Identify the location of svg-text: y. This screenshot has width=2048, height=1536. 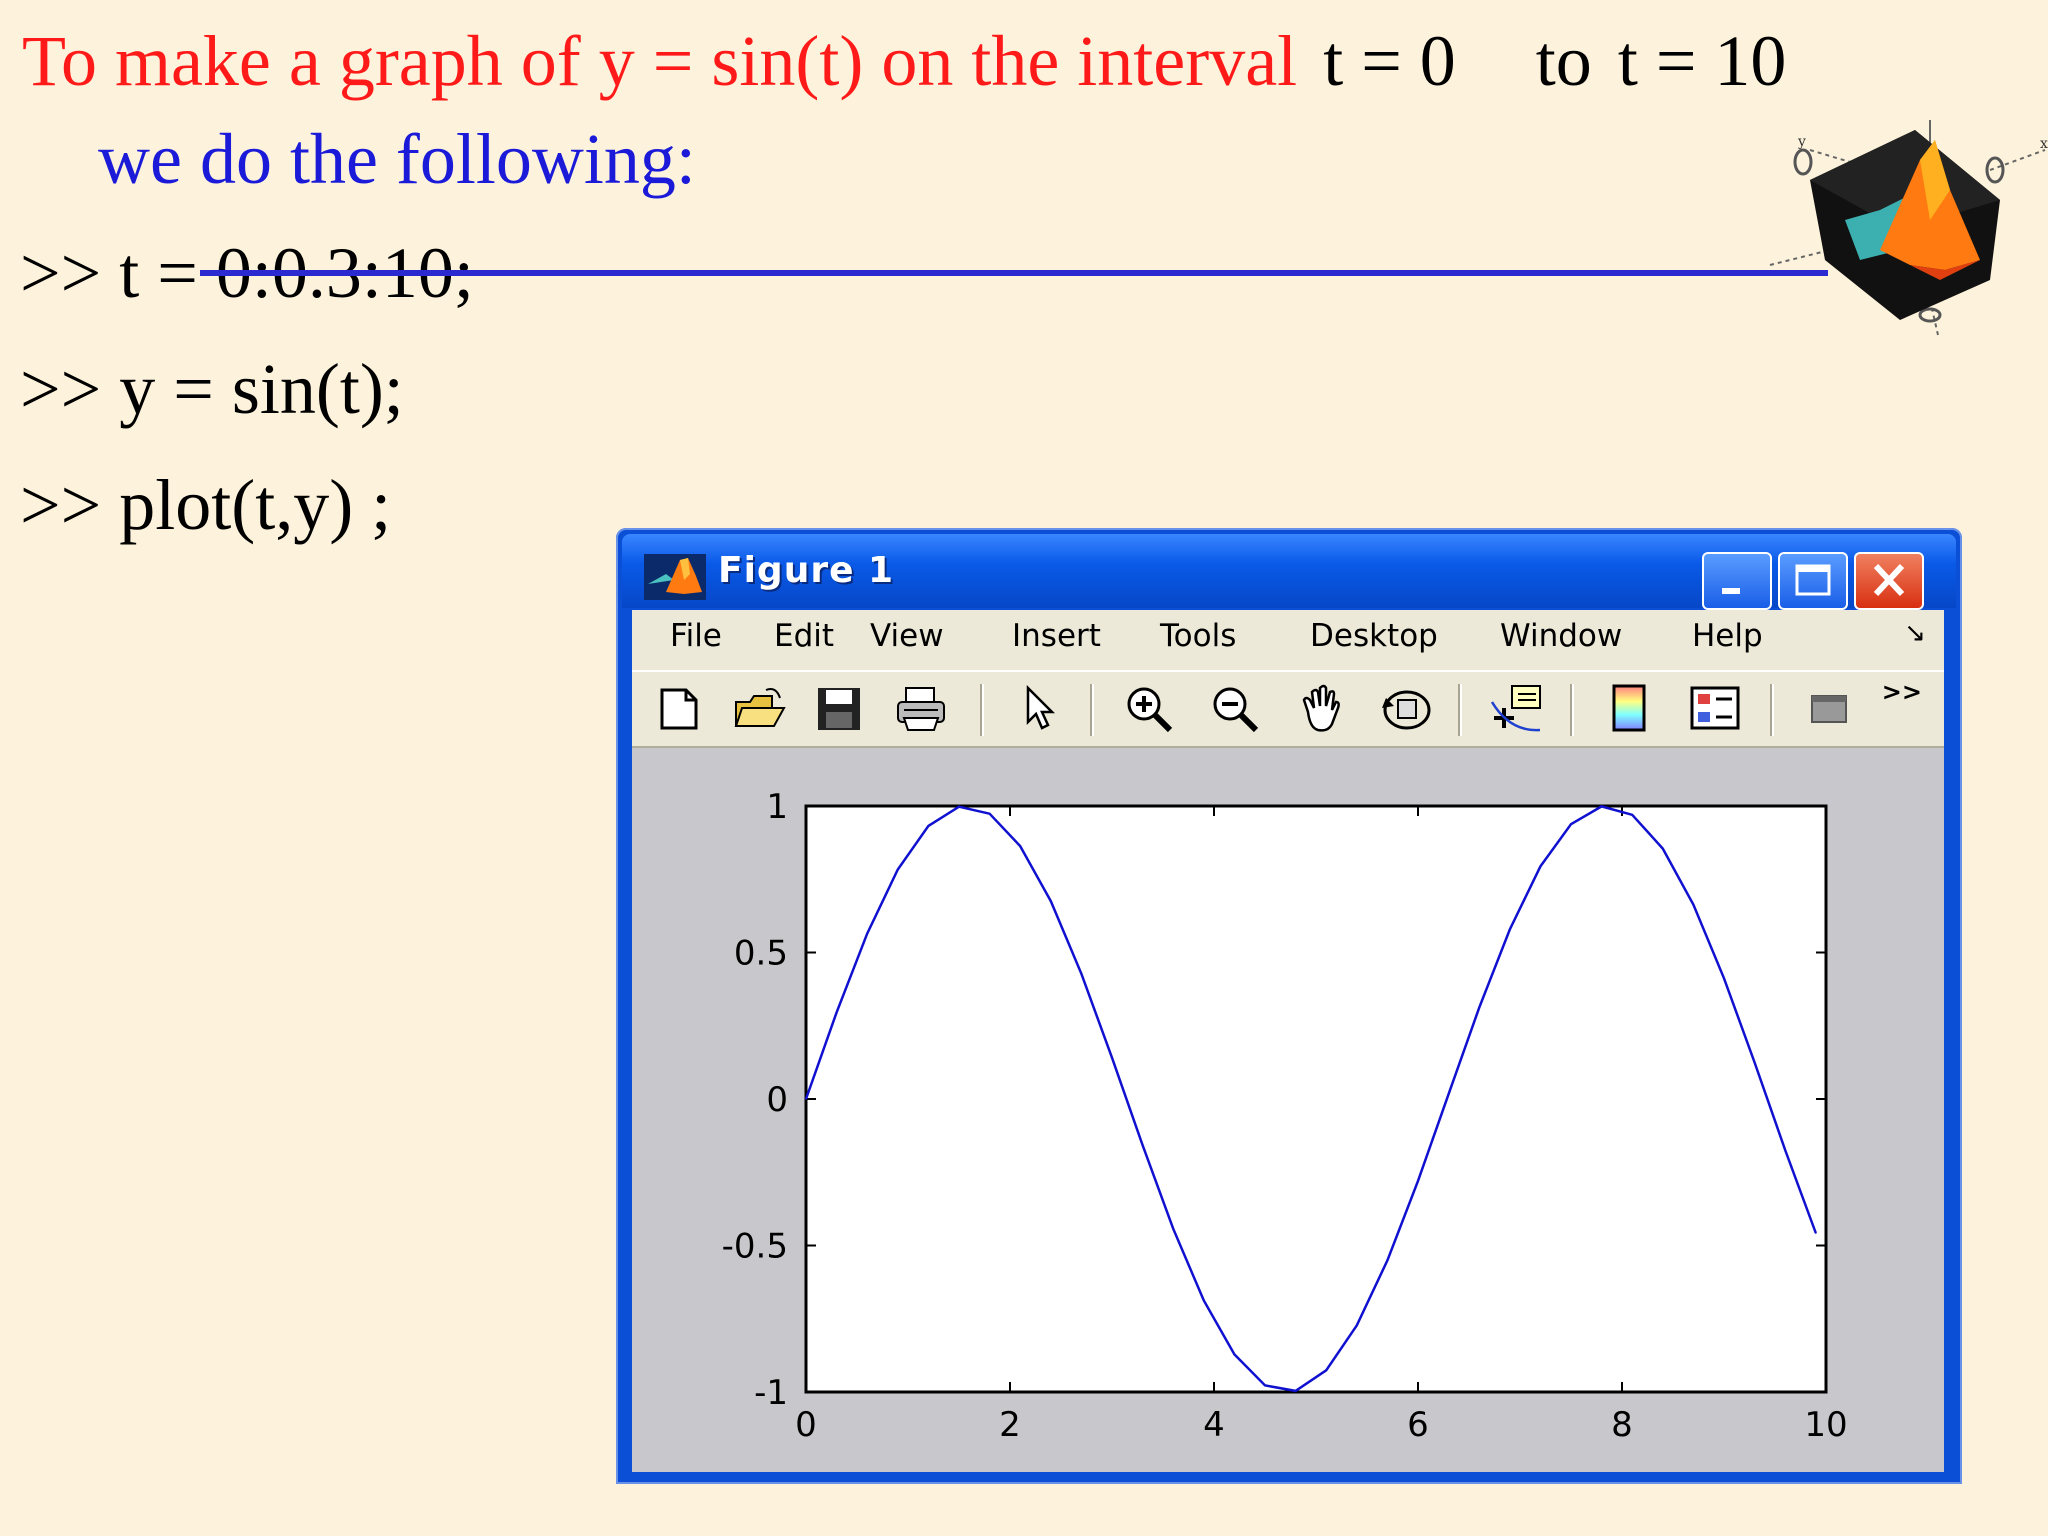
(1801, 142).